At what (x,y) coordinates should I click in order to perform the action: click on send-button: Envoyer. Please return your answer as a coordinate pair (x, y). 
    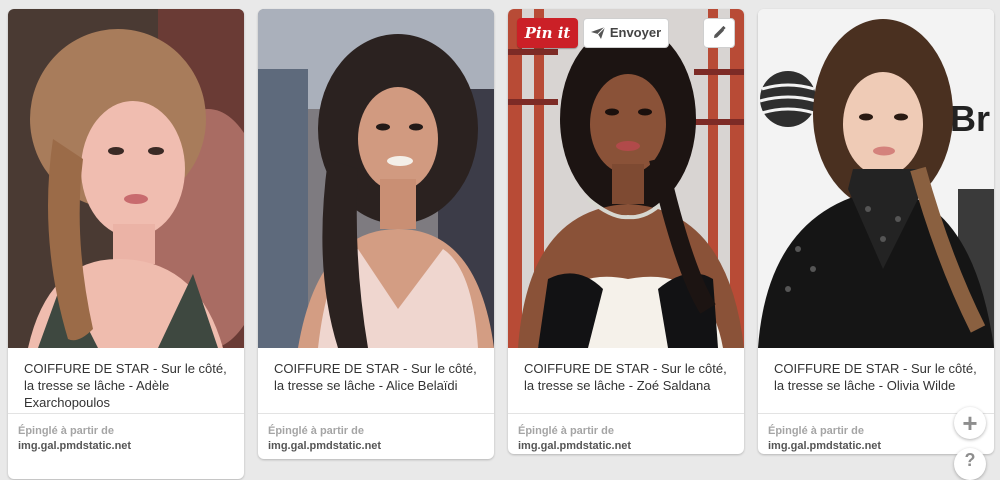
    Looking at the image, I should click on (626, 33).